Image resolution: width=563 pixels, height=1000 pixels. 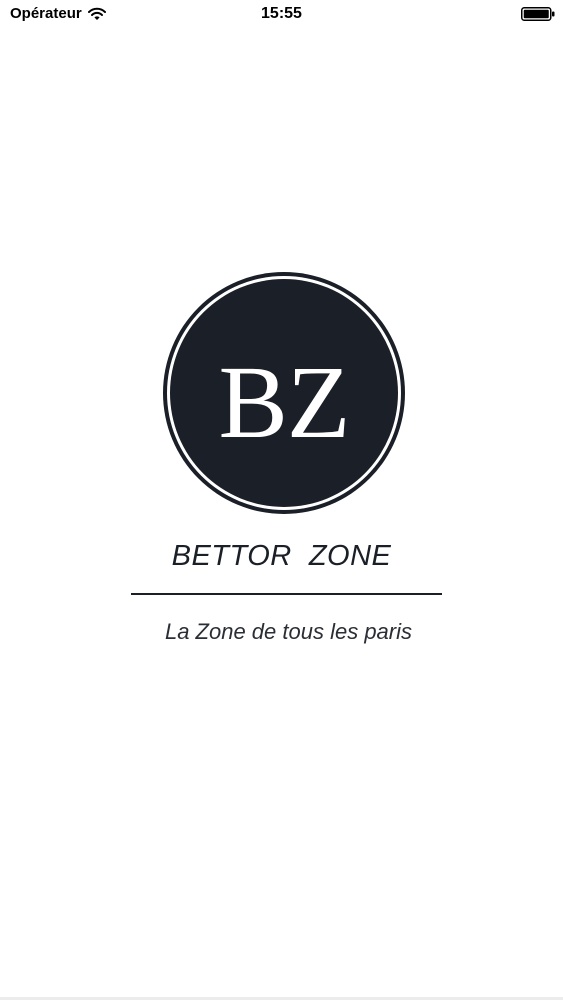 I want to click on status-bar: Opérateur 15:55, so click(x=281, y=15).